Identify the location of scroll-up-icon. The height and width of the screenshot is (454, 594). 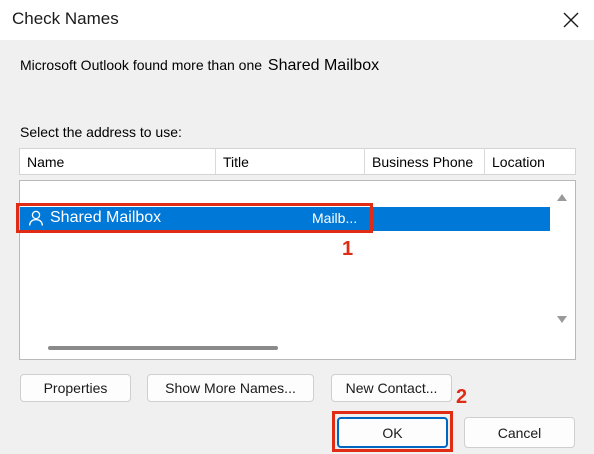
(562, 197).